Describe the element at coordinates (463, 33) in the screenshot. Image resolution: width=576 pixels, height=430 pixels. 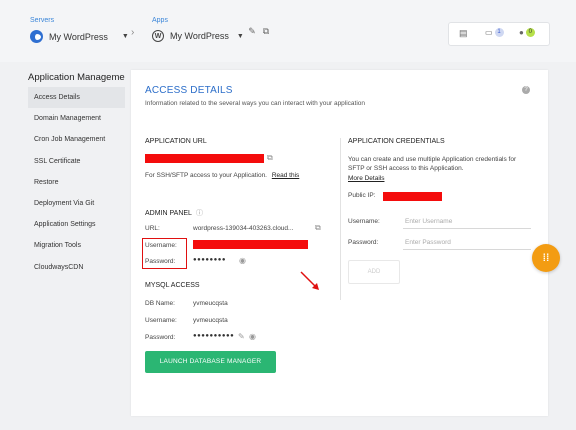
I see `notes-icon: ▤` at that location.